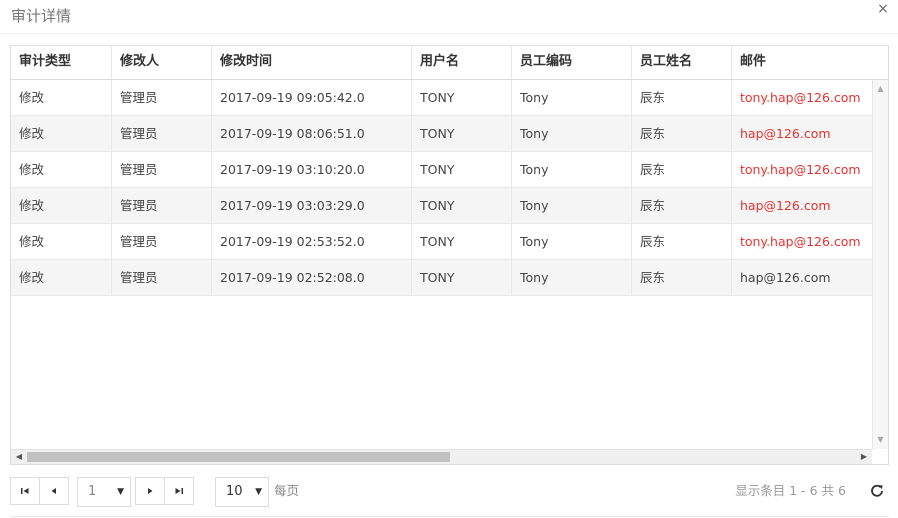  What do you see at coordinates (19, 457) in the screenshot?
I see `scroll-left-icon: ◀` at bounding box center [19, 457].